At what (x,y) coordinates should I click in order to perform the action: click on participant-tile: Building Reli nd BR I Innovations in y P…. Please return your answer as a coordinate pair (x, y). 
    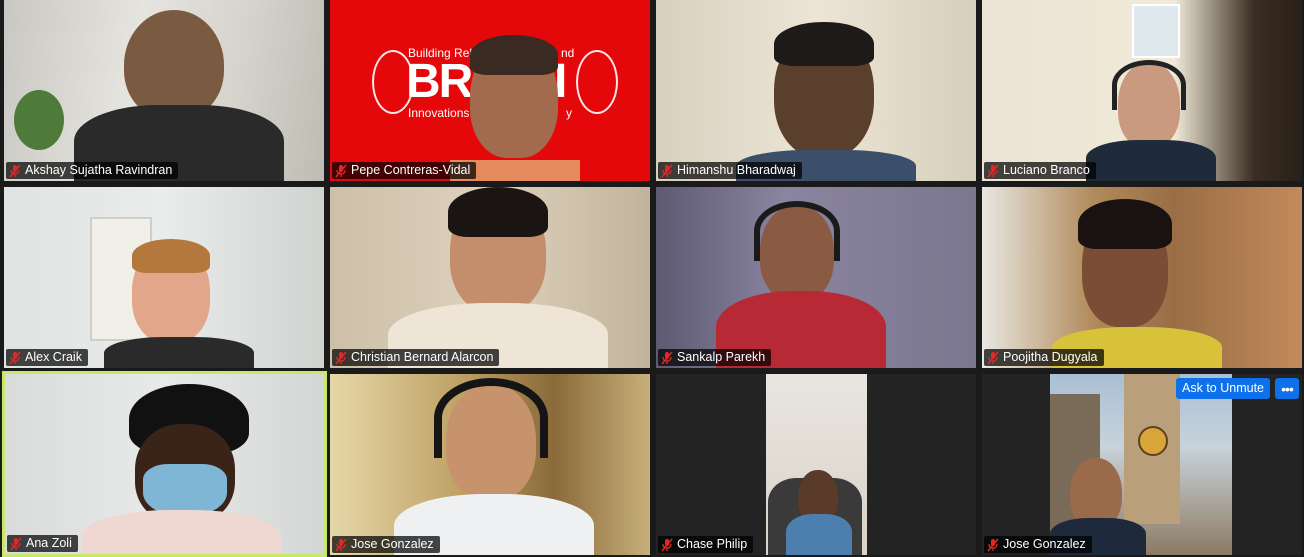
    Looking at the image, I should click on (490, 90).